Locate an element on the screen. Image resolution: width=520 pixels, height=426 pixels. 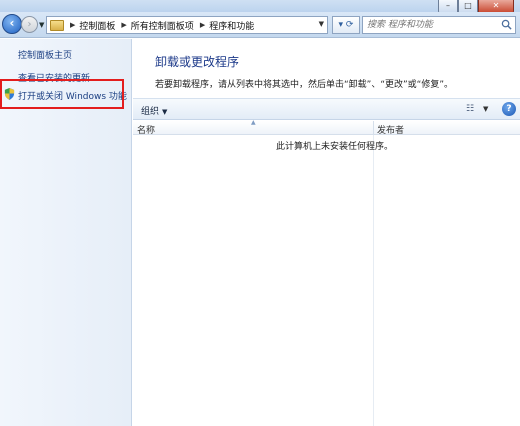
page-title: 卸载或更改程序 is located at coordinates (197, 62).